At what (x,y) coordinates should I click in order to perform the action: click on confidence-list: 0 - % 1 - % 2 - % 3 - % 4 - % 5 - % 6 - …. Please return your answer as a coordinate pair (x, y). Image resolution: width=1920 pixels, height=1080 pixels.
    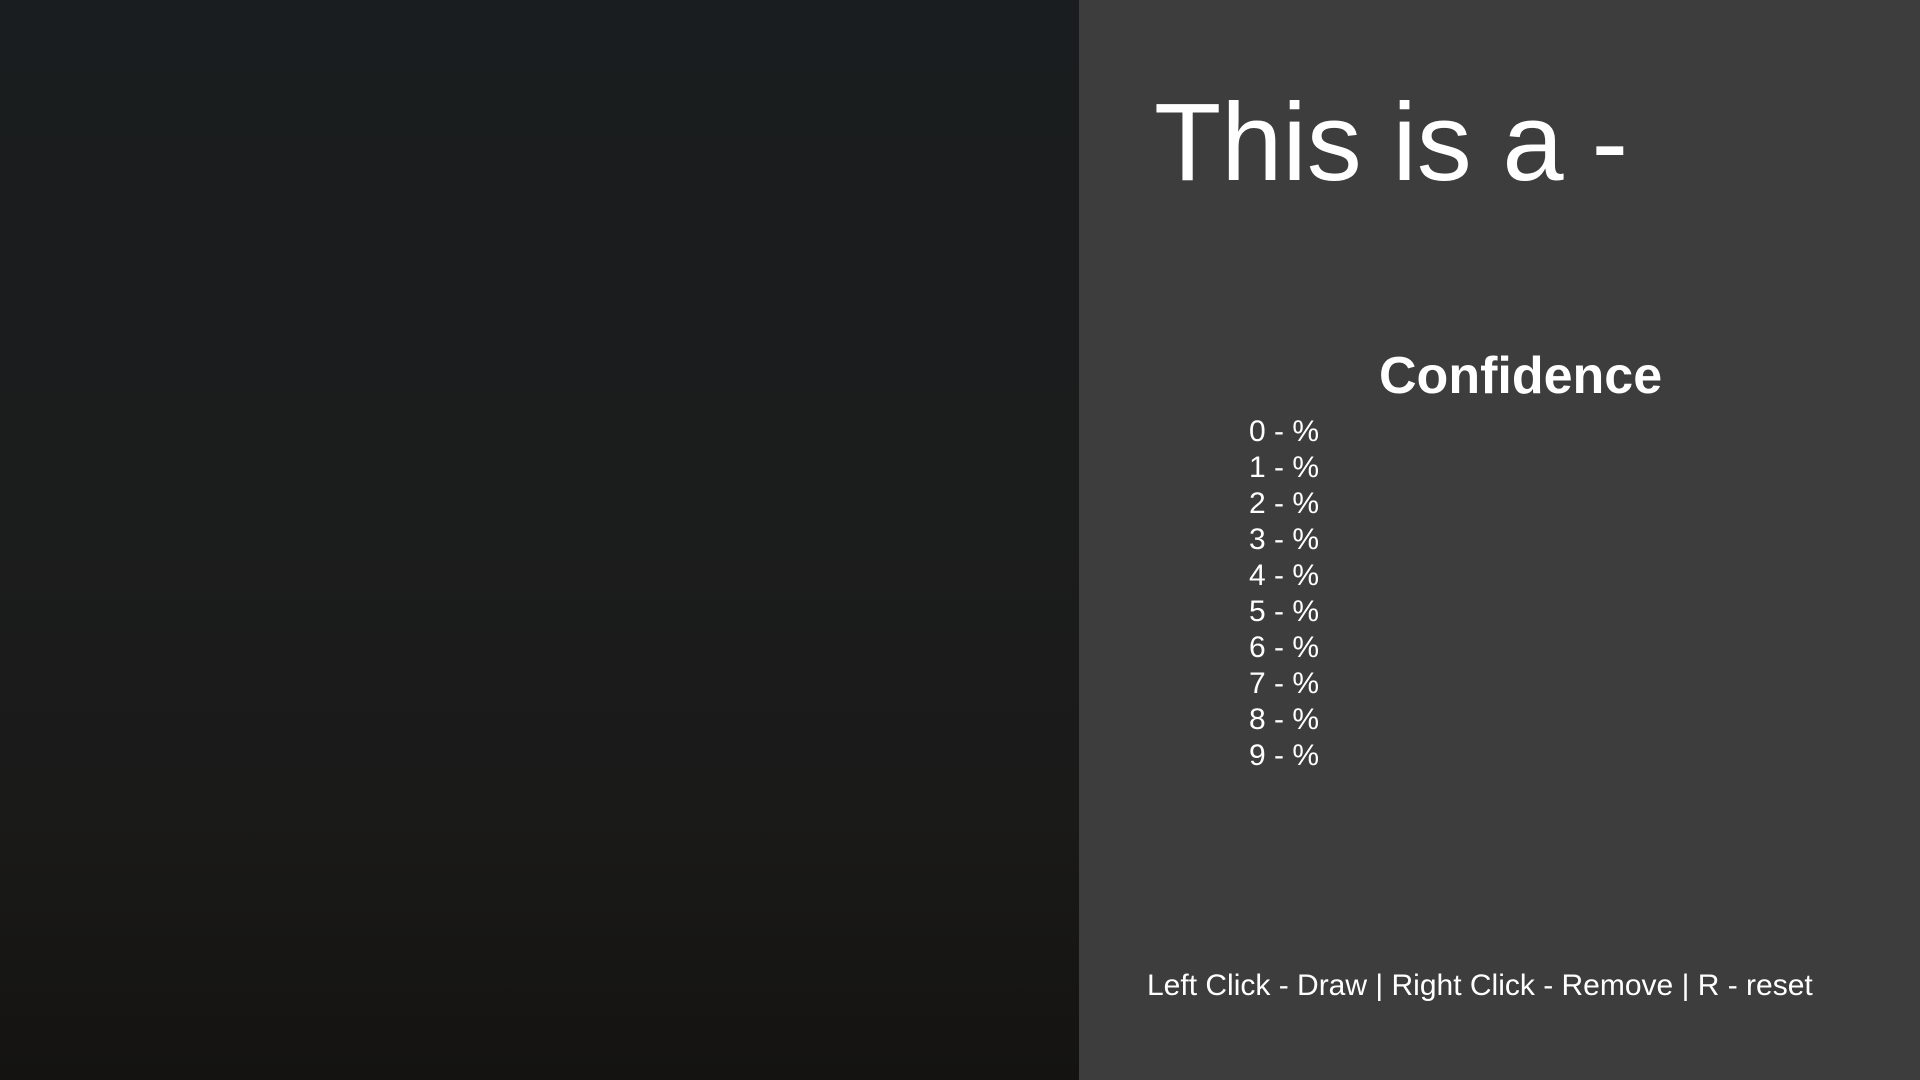
    Looking at the image, I should click on (1284, 594).